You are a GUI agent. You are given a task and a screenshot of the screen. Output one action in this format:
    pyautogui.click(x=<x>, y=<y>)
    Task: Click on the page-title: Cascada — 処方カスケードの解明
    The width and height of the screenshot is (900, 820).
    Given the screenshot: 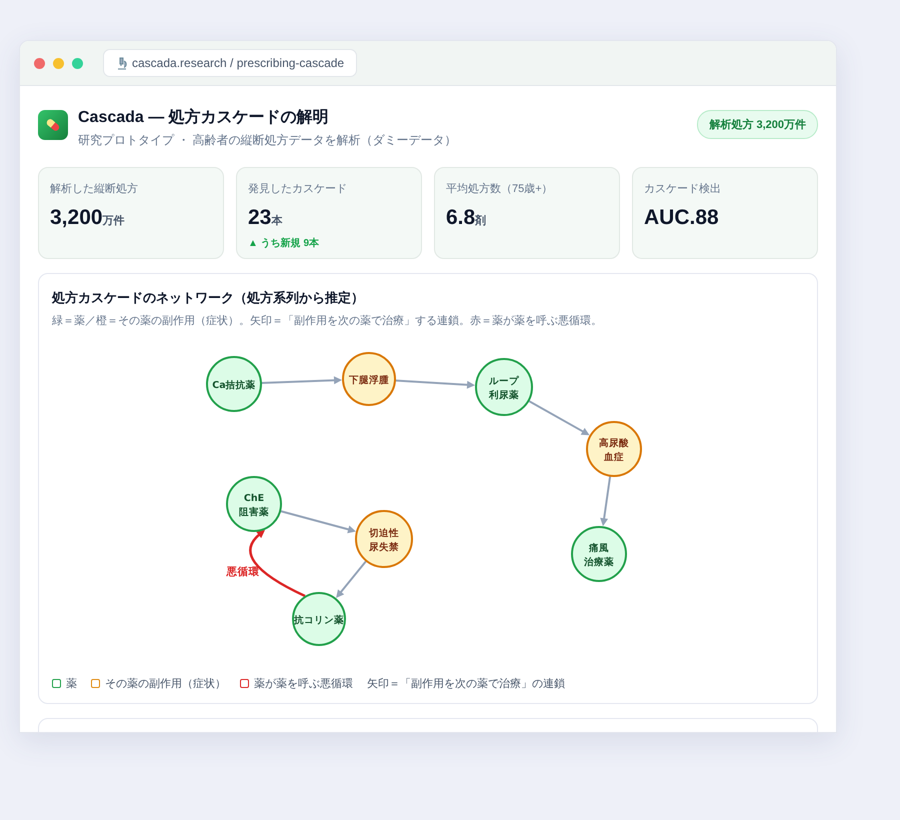 What is the action you would take?
    pyautogui.click(x=204, y=117)
    